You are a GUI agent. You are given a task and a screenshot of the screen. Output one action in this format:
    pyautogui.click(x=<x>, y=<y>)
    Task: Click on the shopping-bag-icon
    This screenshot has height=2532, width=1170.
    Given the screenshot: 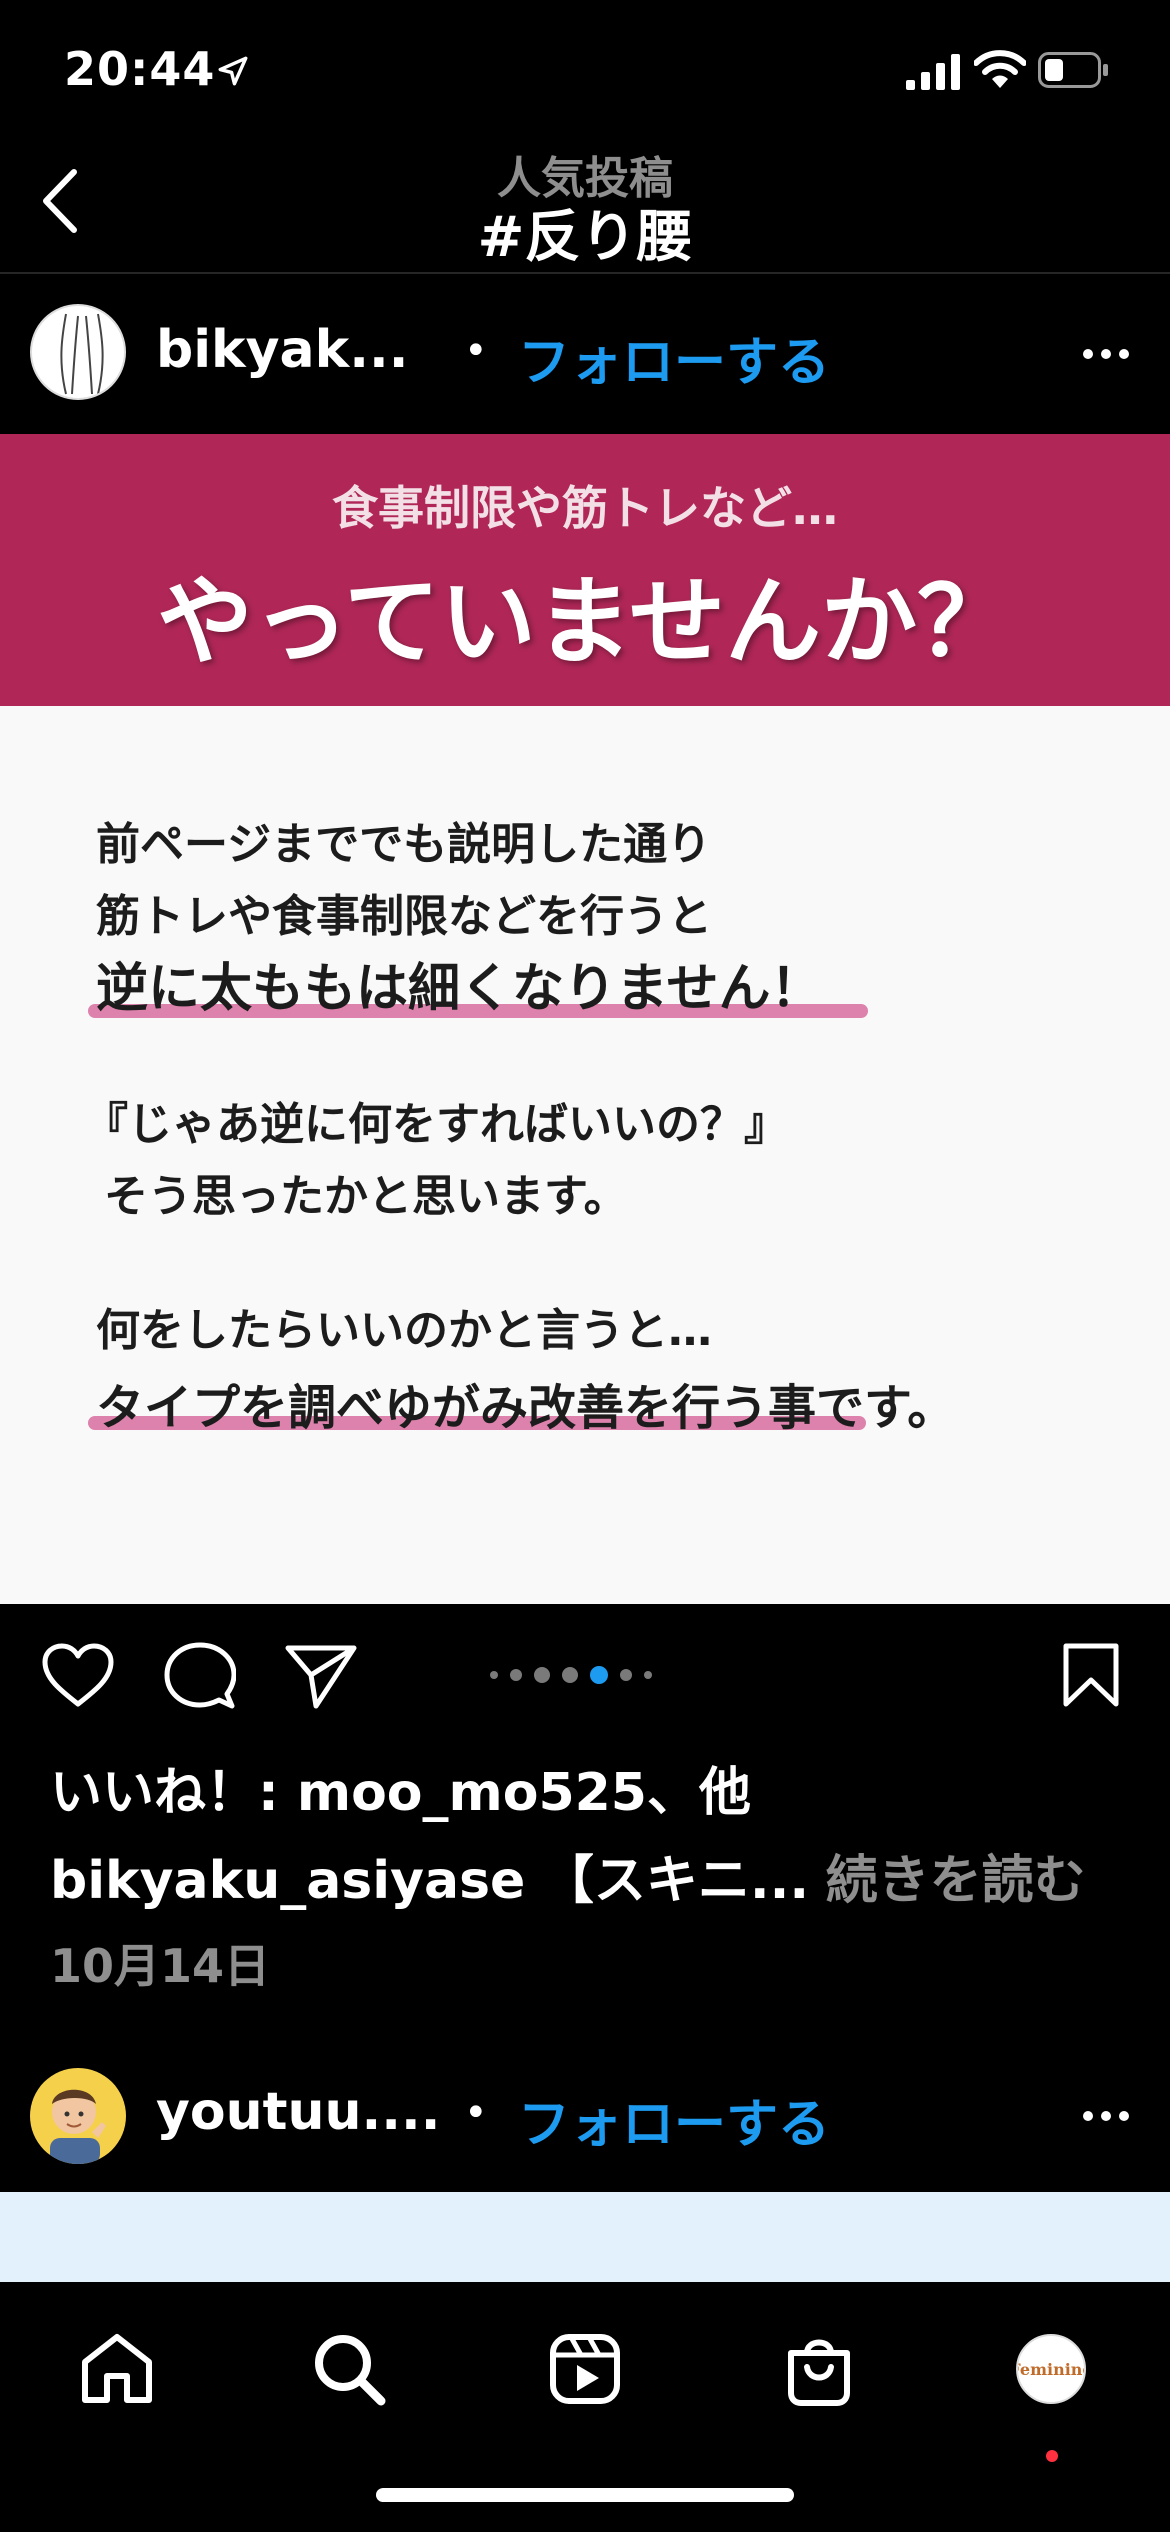 What is the action you would take?
    pyautogui.click(x=819, y=2372)
    